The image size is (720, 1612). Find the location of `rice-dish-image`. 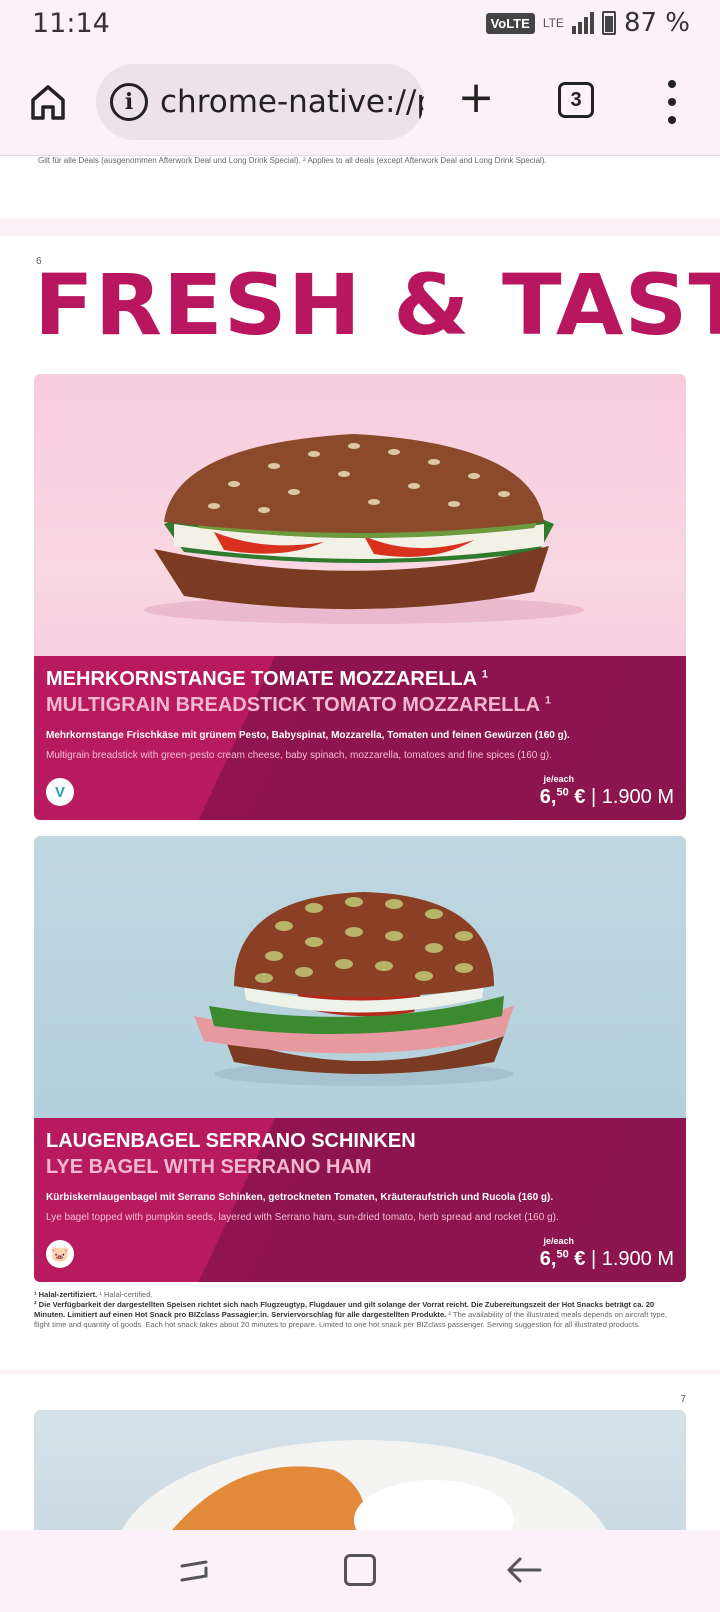

rice-dish-image is located at coordinates (364, 1485).